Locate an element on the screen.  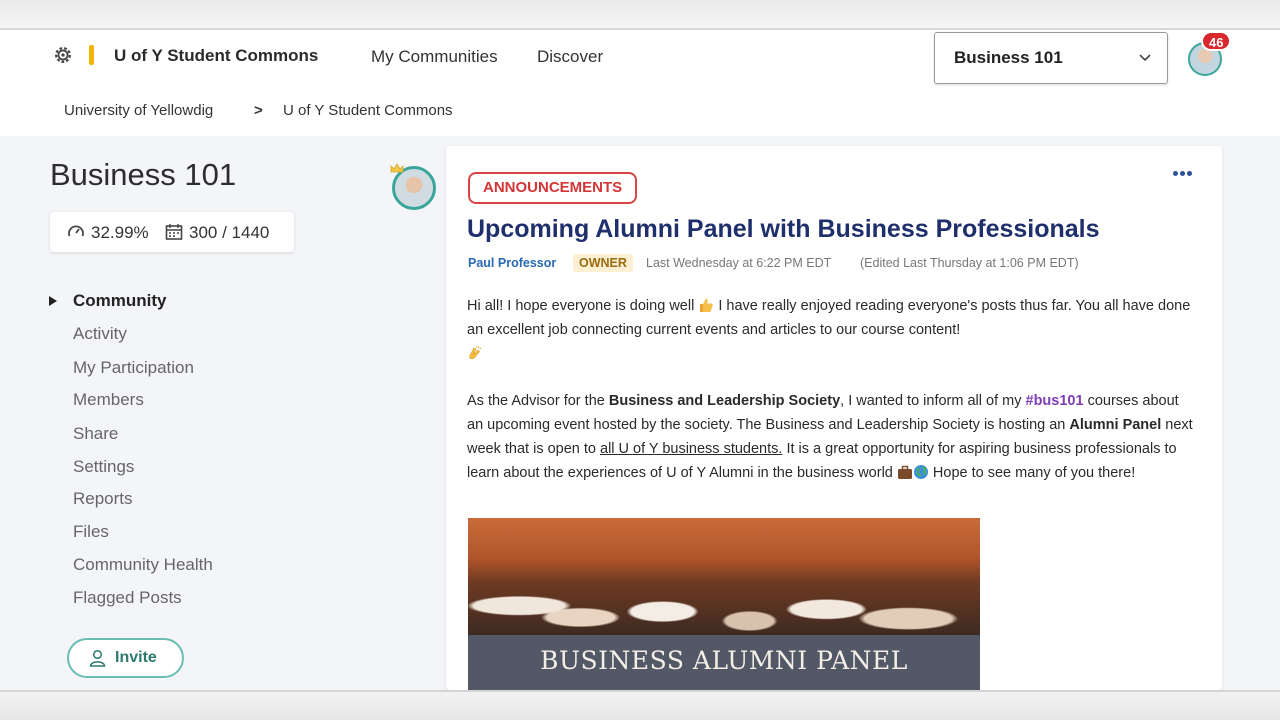
briefcase-icon is located at coordinates (904, 472).